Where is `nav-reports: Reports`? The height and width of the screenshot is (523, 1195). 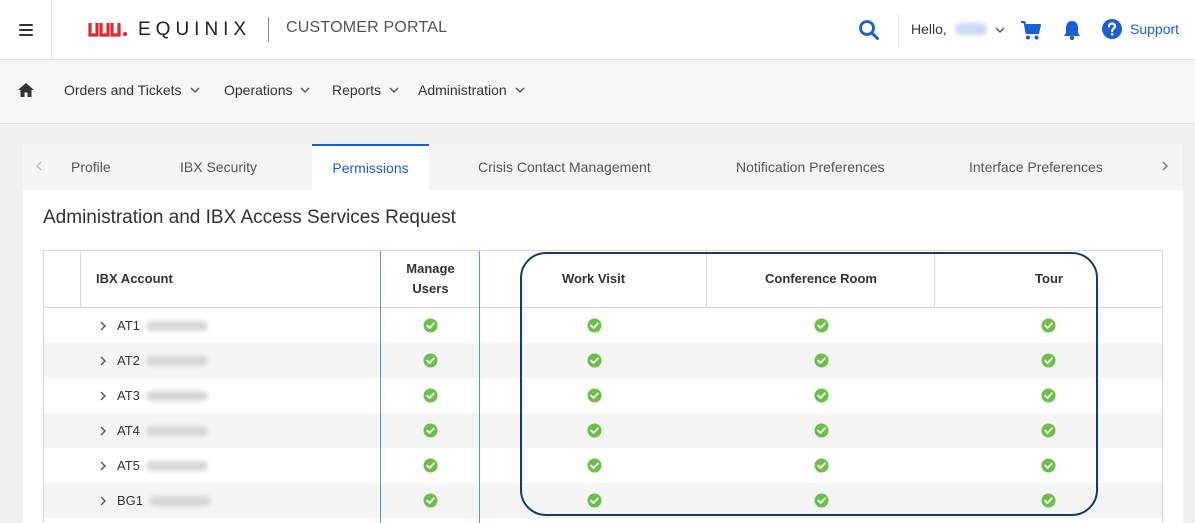
nav-reports: Reports is located at coordinates (366, 90).